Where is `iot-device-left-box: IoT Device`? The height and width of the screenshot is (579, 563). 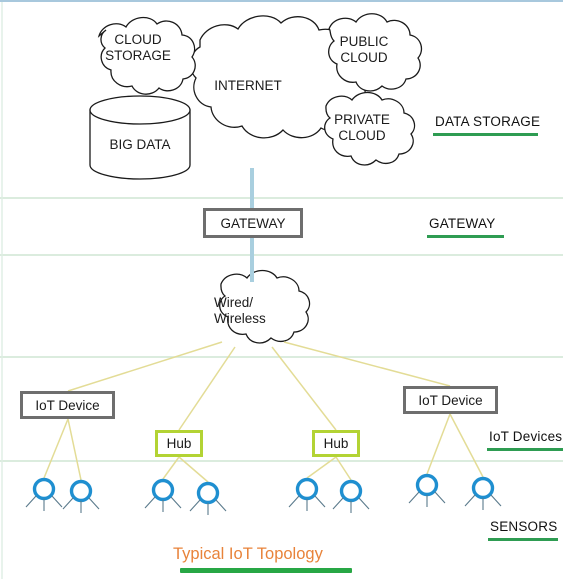
iot-device-left-box: IoT Device is located at coordinates (67, 405).